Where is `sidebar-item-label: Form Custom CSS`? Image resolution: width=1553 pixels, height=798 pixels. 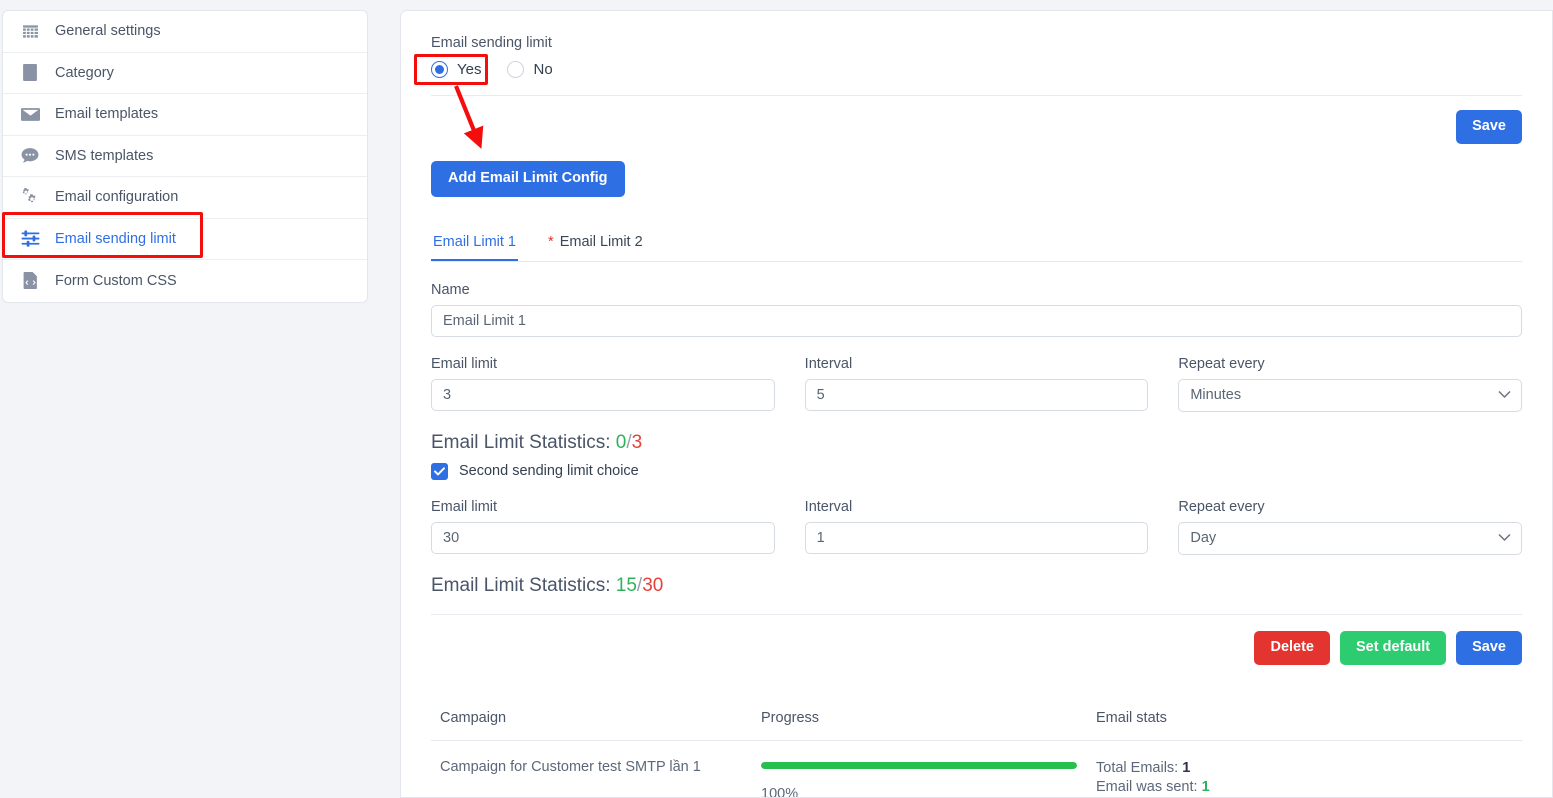 sidebar-item-label: Form Custom CSS is located at coordinates (116, 280).